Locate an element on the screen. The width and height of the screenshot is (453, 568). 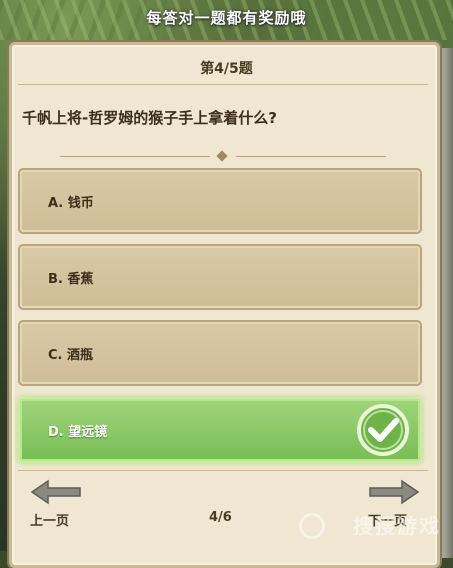
arrow-right-icon is located at coordinates (394, 492).